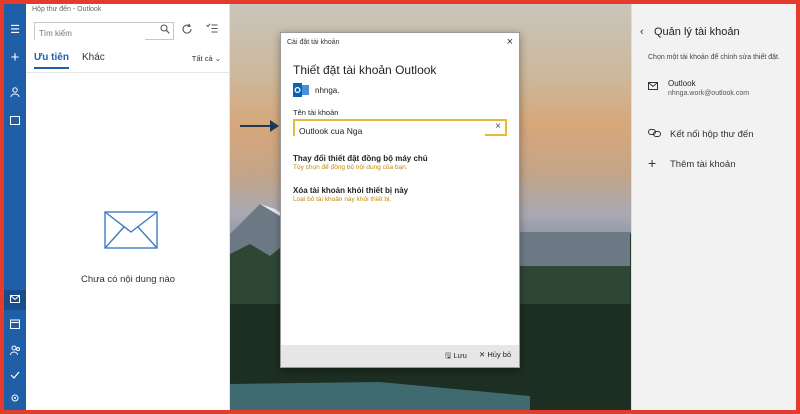 Image resolution: width=800 pixels, height=414 pixels. I want to click on people-icon, so click(15, 352).